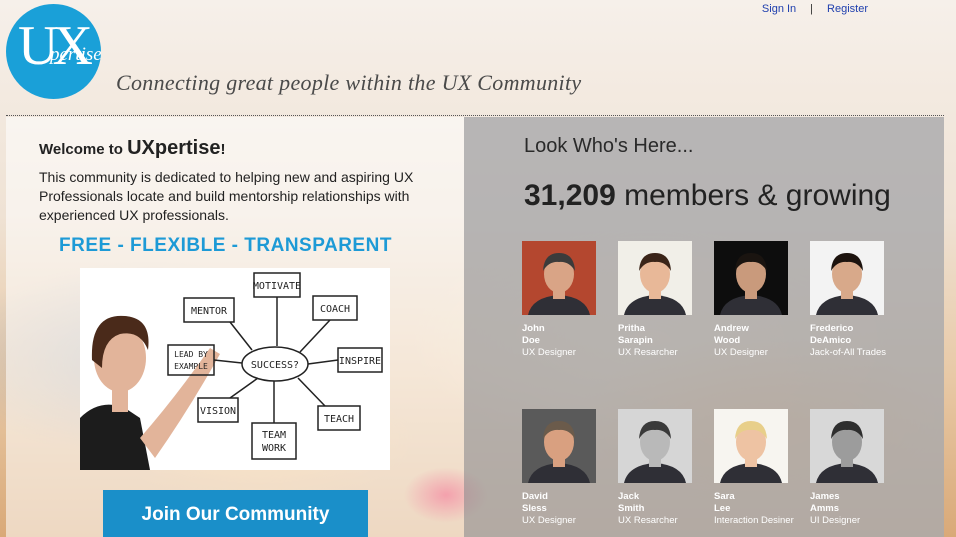  What do you see at coordinates (277, 286) in the screenshot?
I see `diagram-node-motivate: MOTIVATE` at bounding box center [277, 286].